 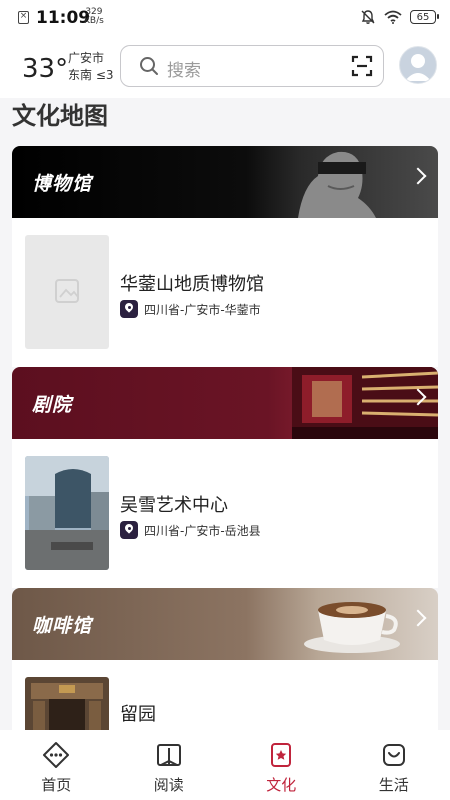 I want to click on wifi-icon, so click(x=393, y=17).